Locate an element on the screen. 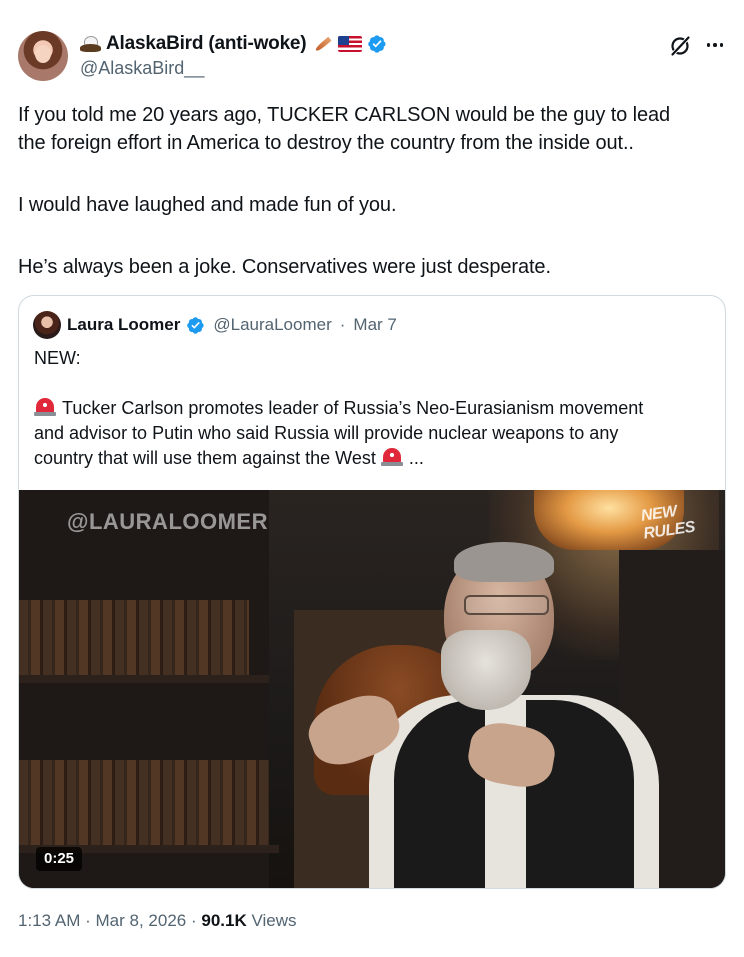 Image resolution: width=744 pixels, height=957 pixels. author-handle: @AlaskaBird__ is located at coordinates (142, 68).